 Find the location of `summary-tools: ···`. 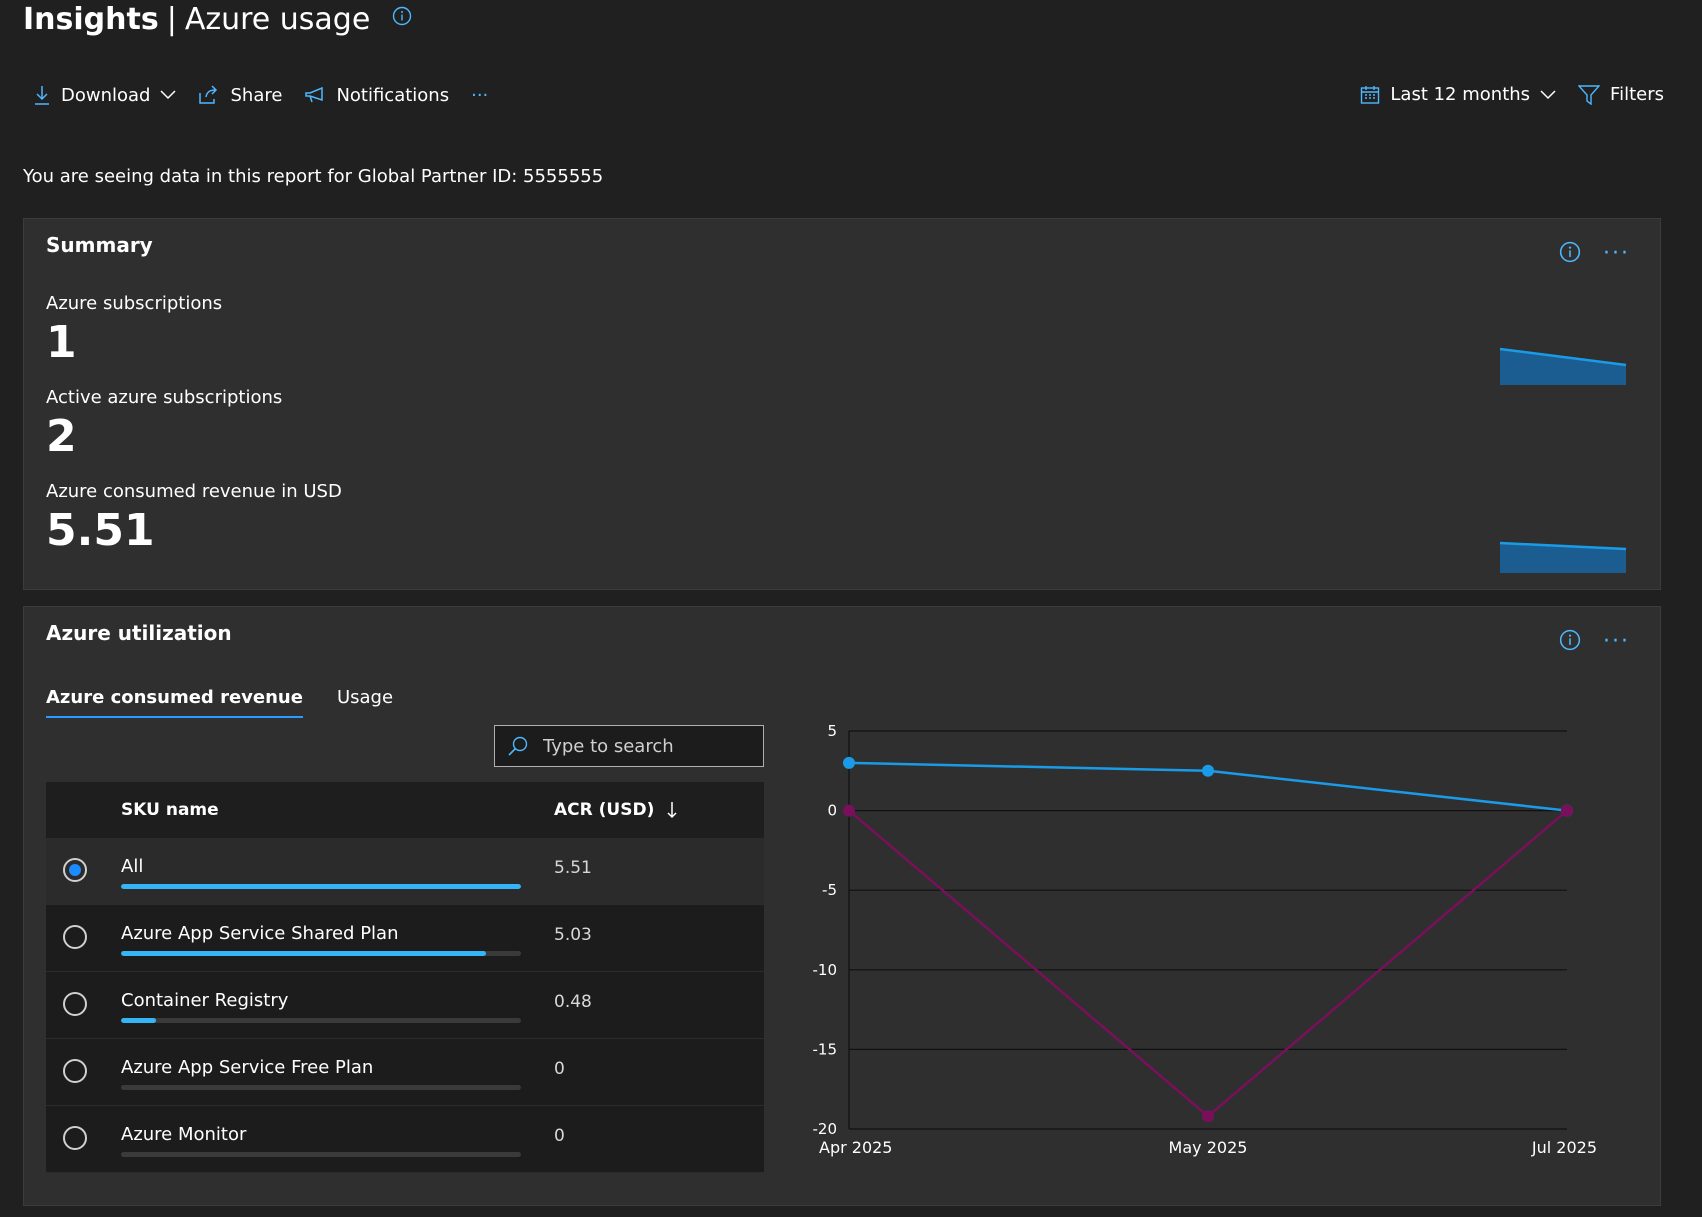

summary-tools: ··· is located at coordinates (1594, 254).